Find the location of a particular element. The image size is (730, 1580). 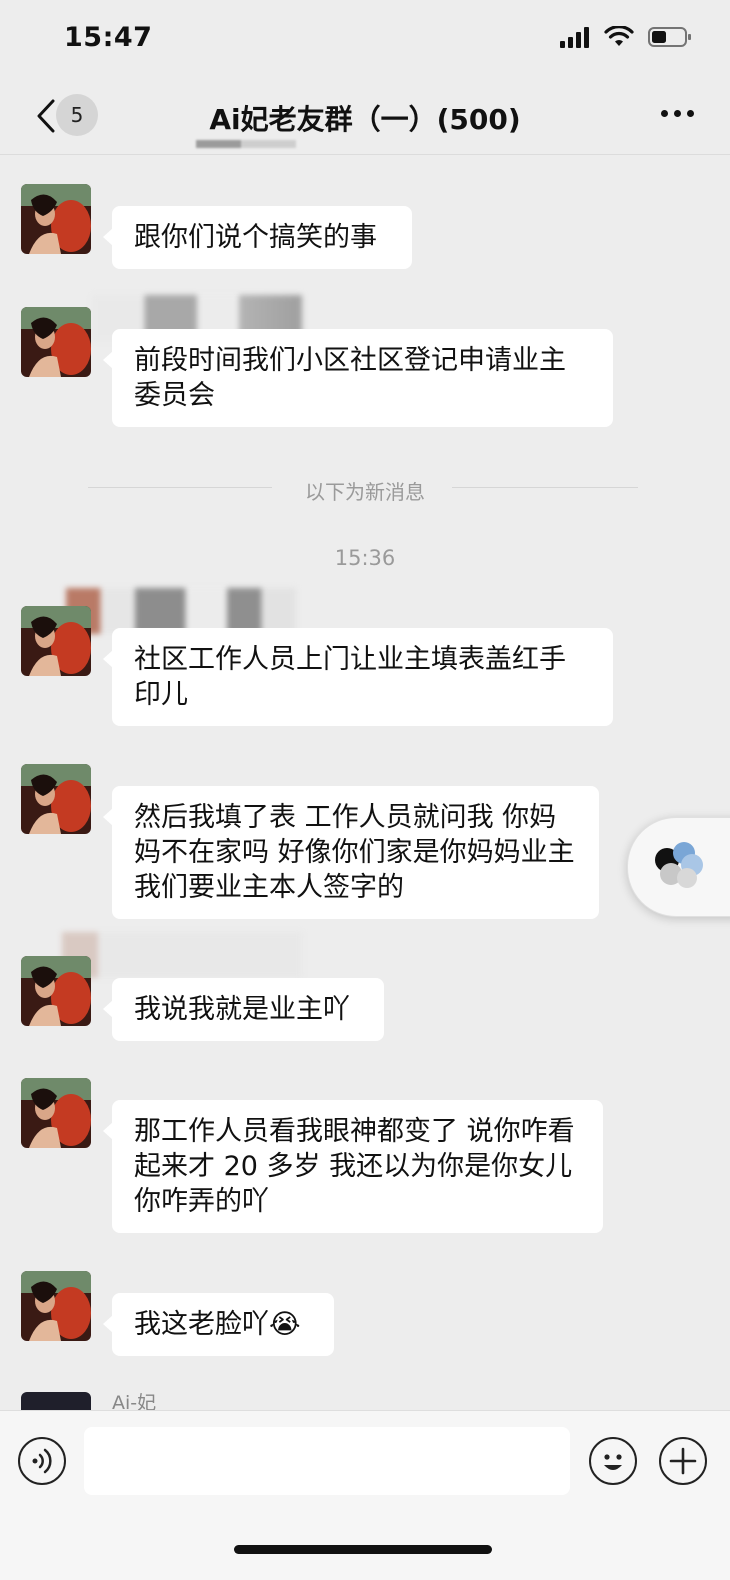

floating-widget-icon is located at coordinates (679, 865).